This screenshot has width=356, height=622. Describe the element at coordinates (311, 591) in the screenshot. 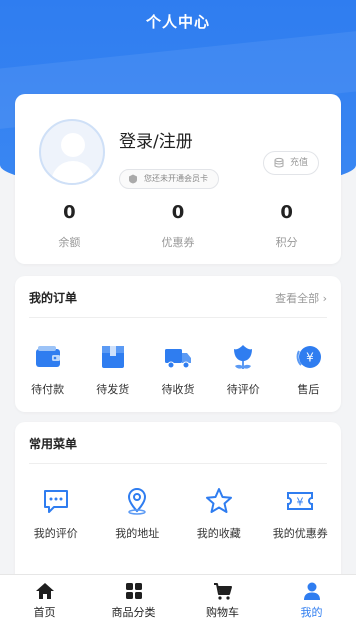

I see `user-icon` at that location.